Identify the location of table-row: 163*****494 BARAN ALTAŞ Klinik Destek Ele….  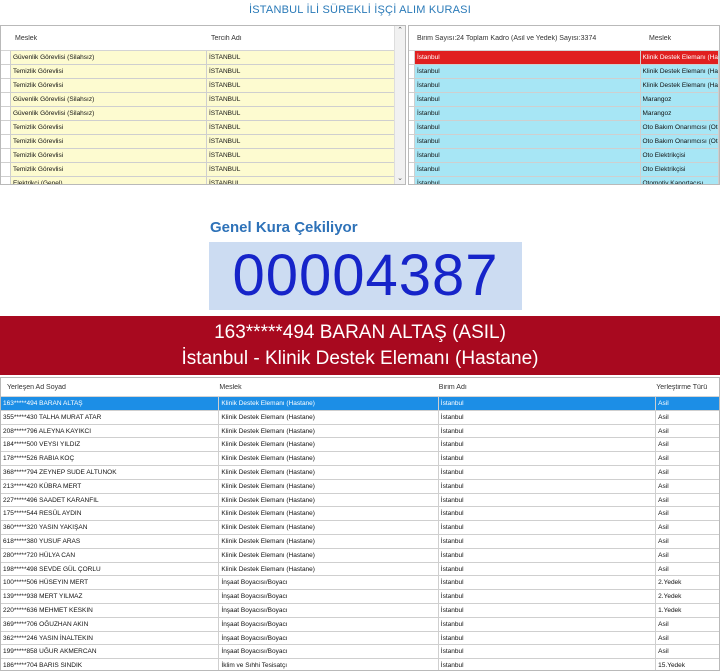
(360, 404).